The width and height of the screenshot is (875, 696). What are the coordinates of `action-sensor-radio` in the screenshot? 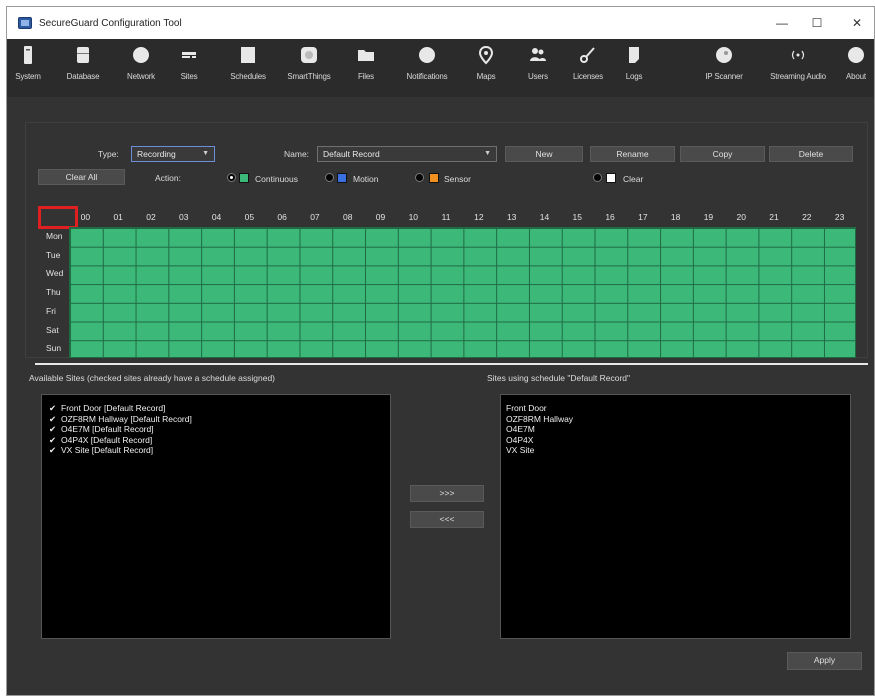 It's located at (419, 177).